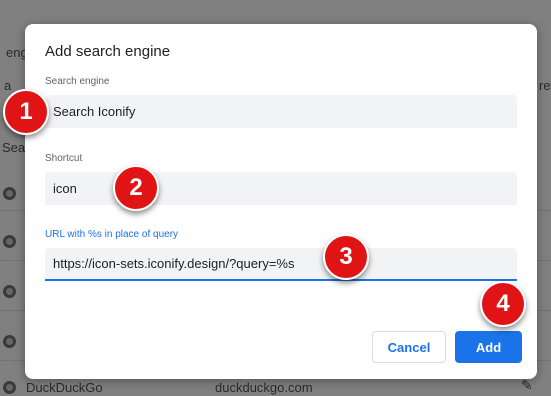 The height and width of the screenshot is (396, 551). What do you see at coordinates (409, 347) in the screenshot?
I see `cancel-button: Cancel` at bounding box center [409, 347].